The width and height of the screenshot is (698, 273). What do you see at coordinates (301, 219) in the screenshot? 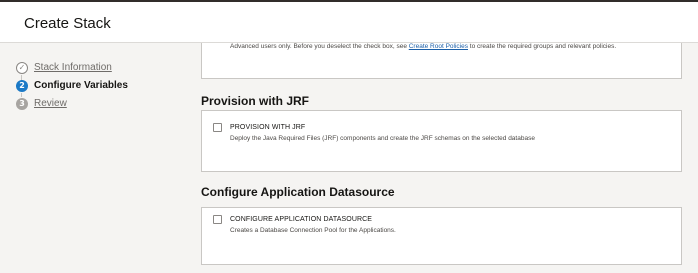
I see `configure-datasource-label: CONFIGURE APPLICATION DATASOURCE` at bounding box center [301, 219].